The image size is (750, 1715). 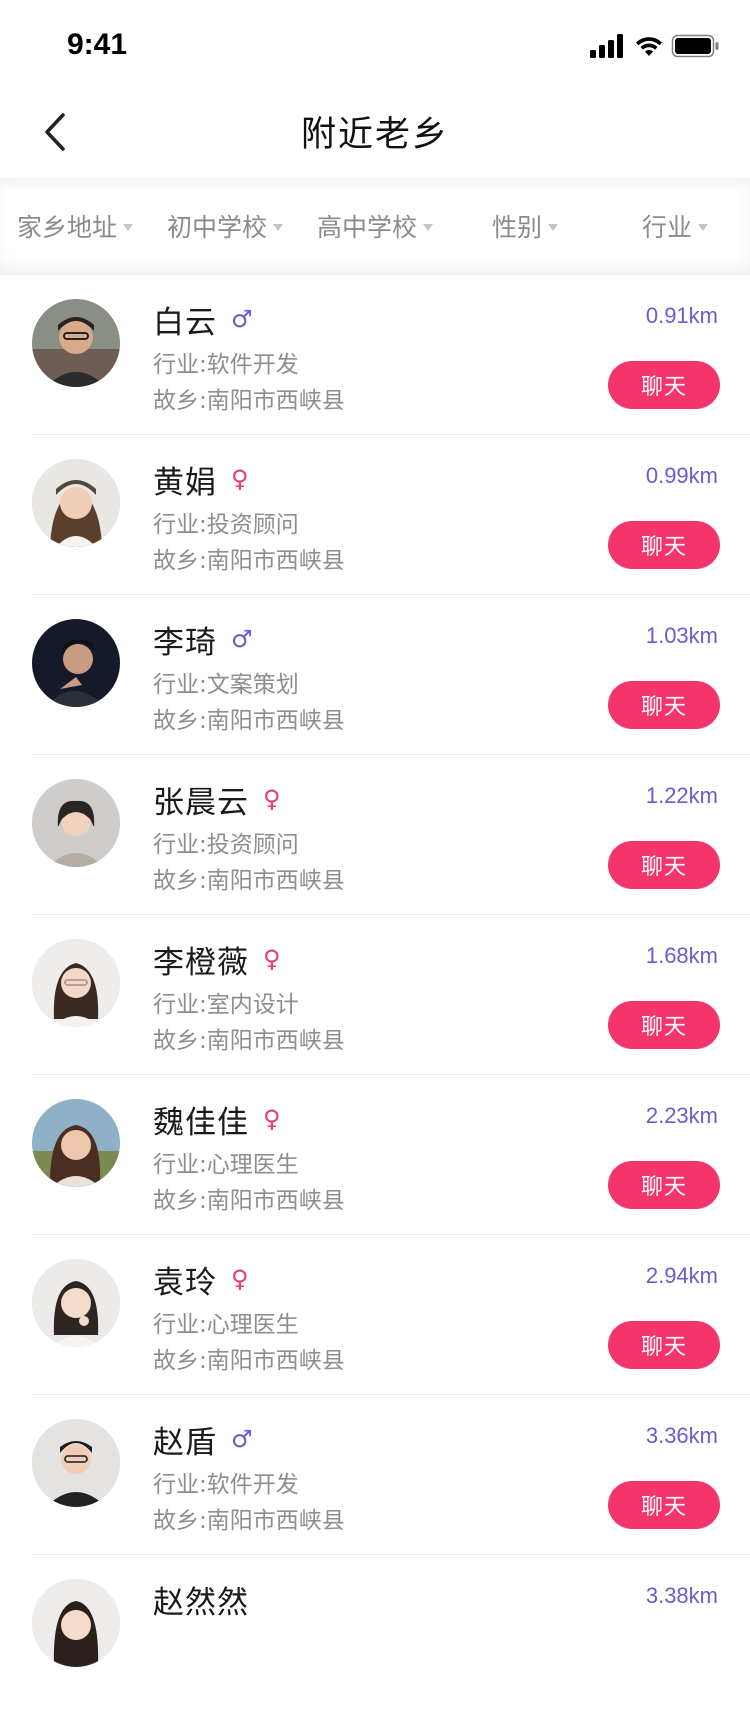 What do you see at coordinates (201, 1602) in the screenshot?
I see `user-name: 赵然然` at bounding box center [201, 1602].